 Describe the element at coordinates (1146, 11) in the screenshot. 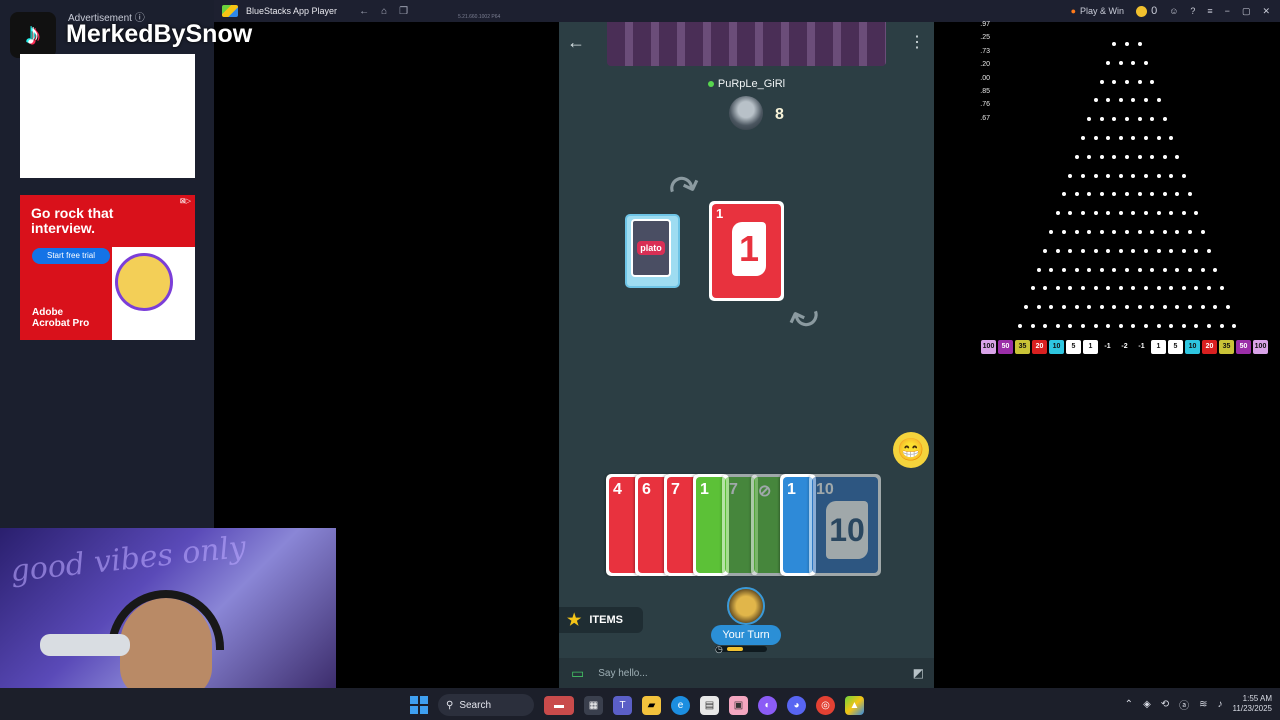

I see `coin-balance: 0` at that location.